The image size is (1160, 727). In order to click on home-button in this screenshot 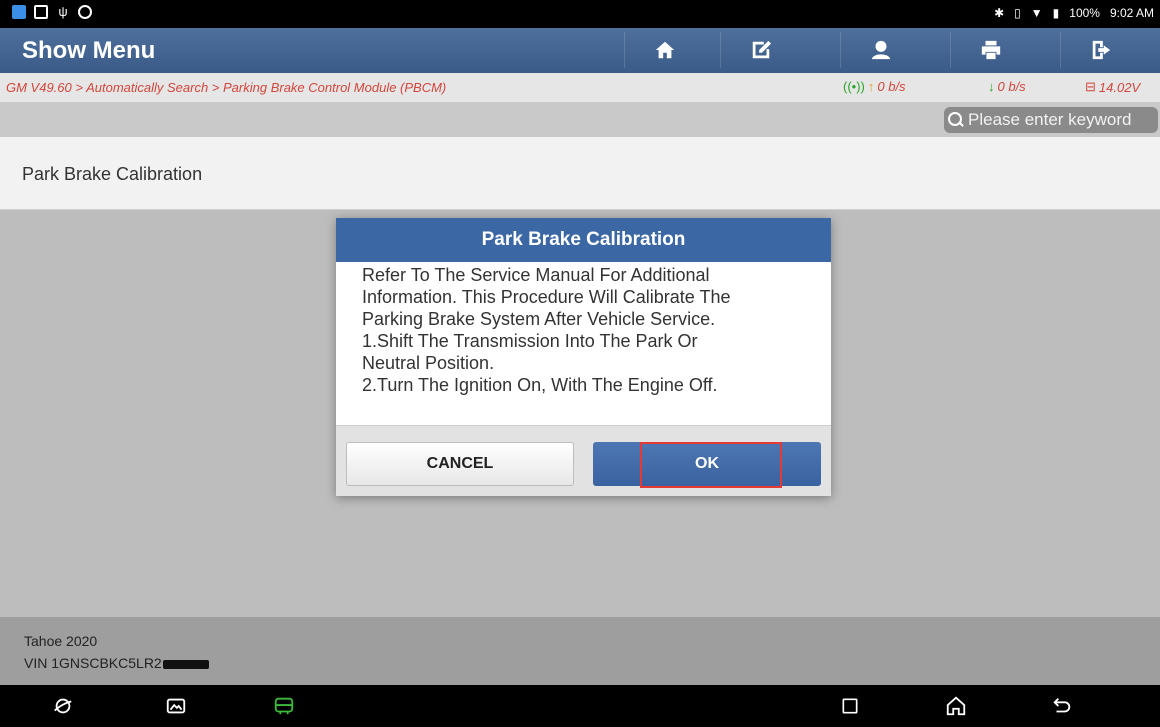, I will do `click(664, 50)`.